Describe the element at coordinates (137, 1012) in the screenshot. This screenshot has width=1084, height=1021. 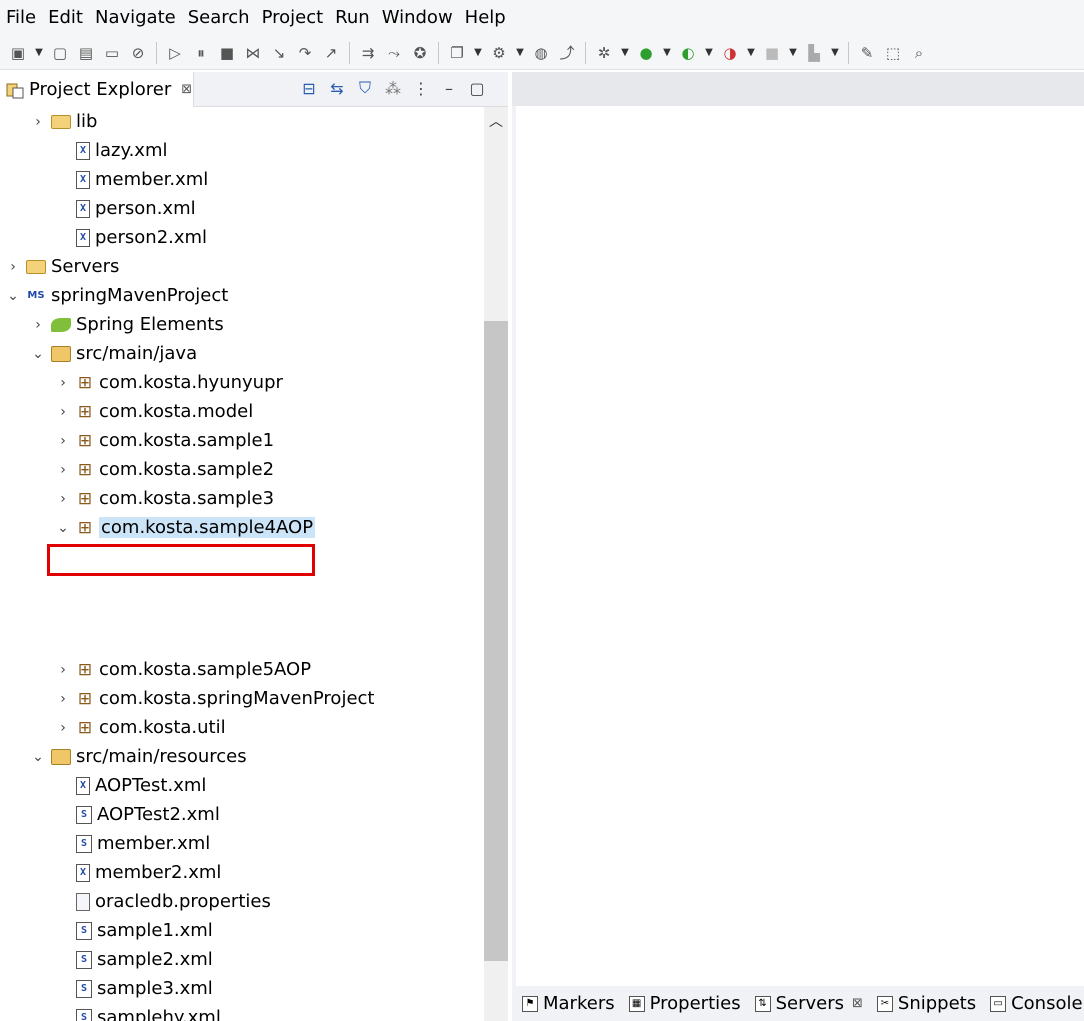
I see `tree-item: Ssamplehy.xml` at that location.